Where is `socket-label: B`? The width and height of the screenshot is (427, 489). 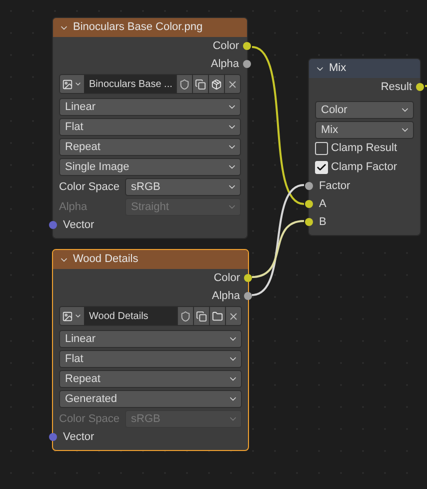 socket-label: B is located at coordinates (322, 222).